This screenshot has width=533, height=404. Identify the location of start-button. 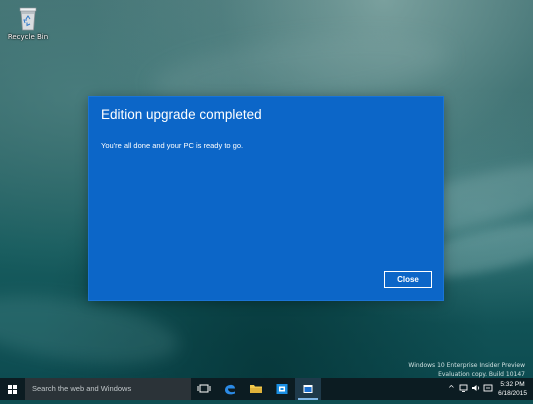
(12, 389).